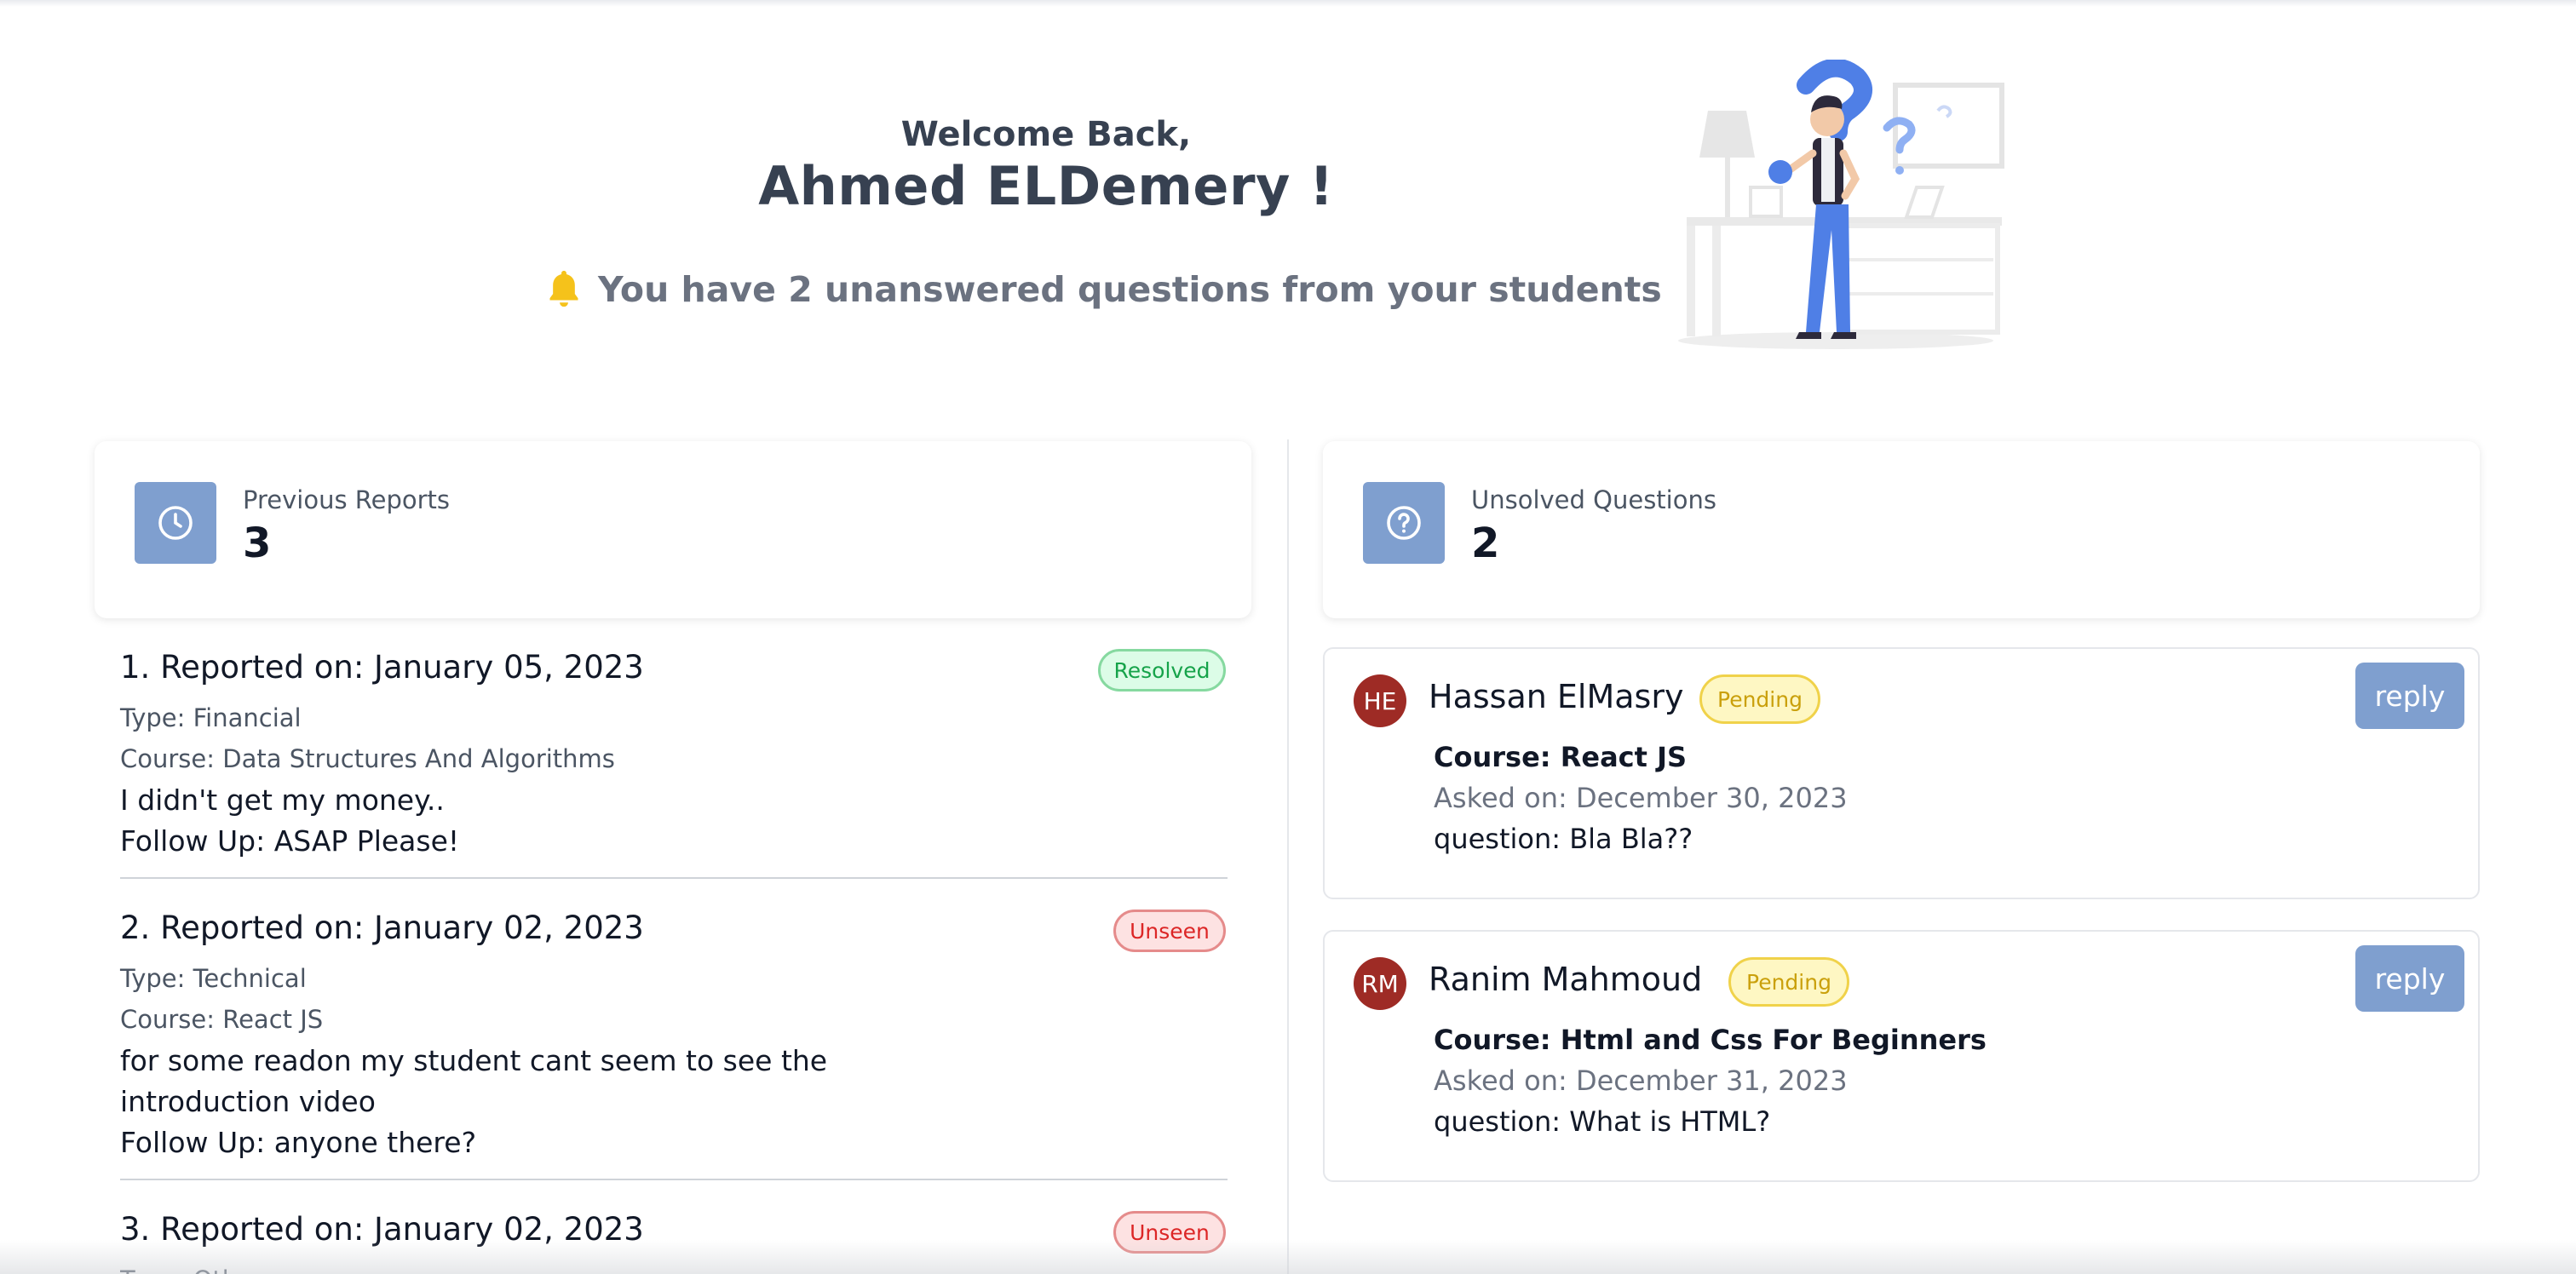  Describe the element at coordinates (1288, 856) in the screenshot. I see `column-divider` at that location.